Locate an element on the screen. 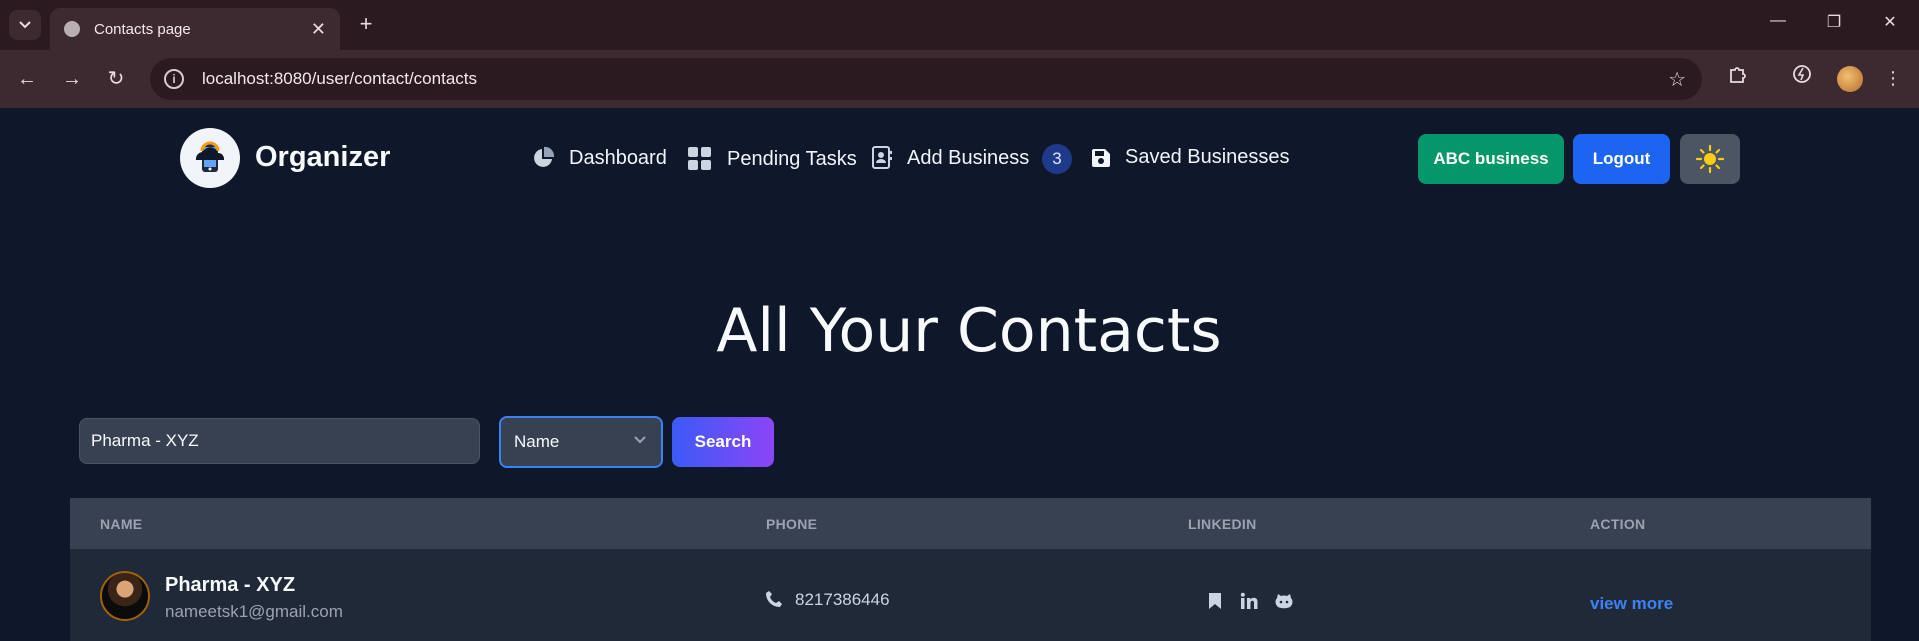 The image size is (1919, 641). table-header: NAME PHONE LINKEDIN ACTION is located at coordinates (970, 523).